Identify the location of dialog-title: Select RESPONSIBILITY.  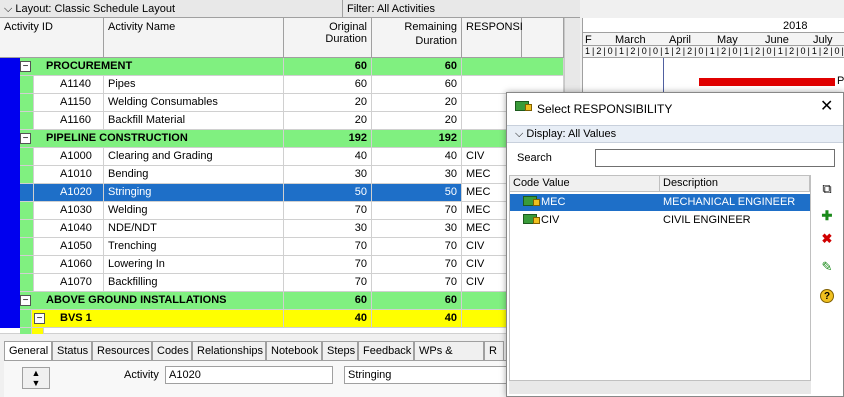
(605, 109).